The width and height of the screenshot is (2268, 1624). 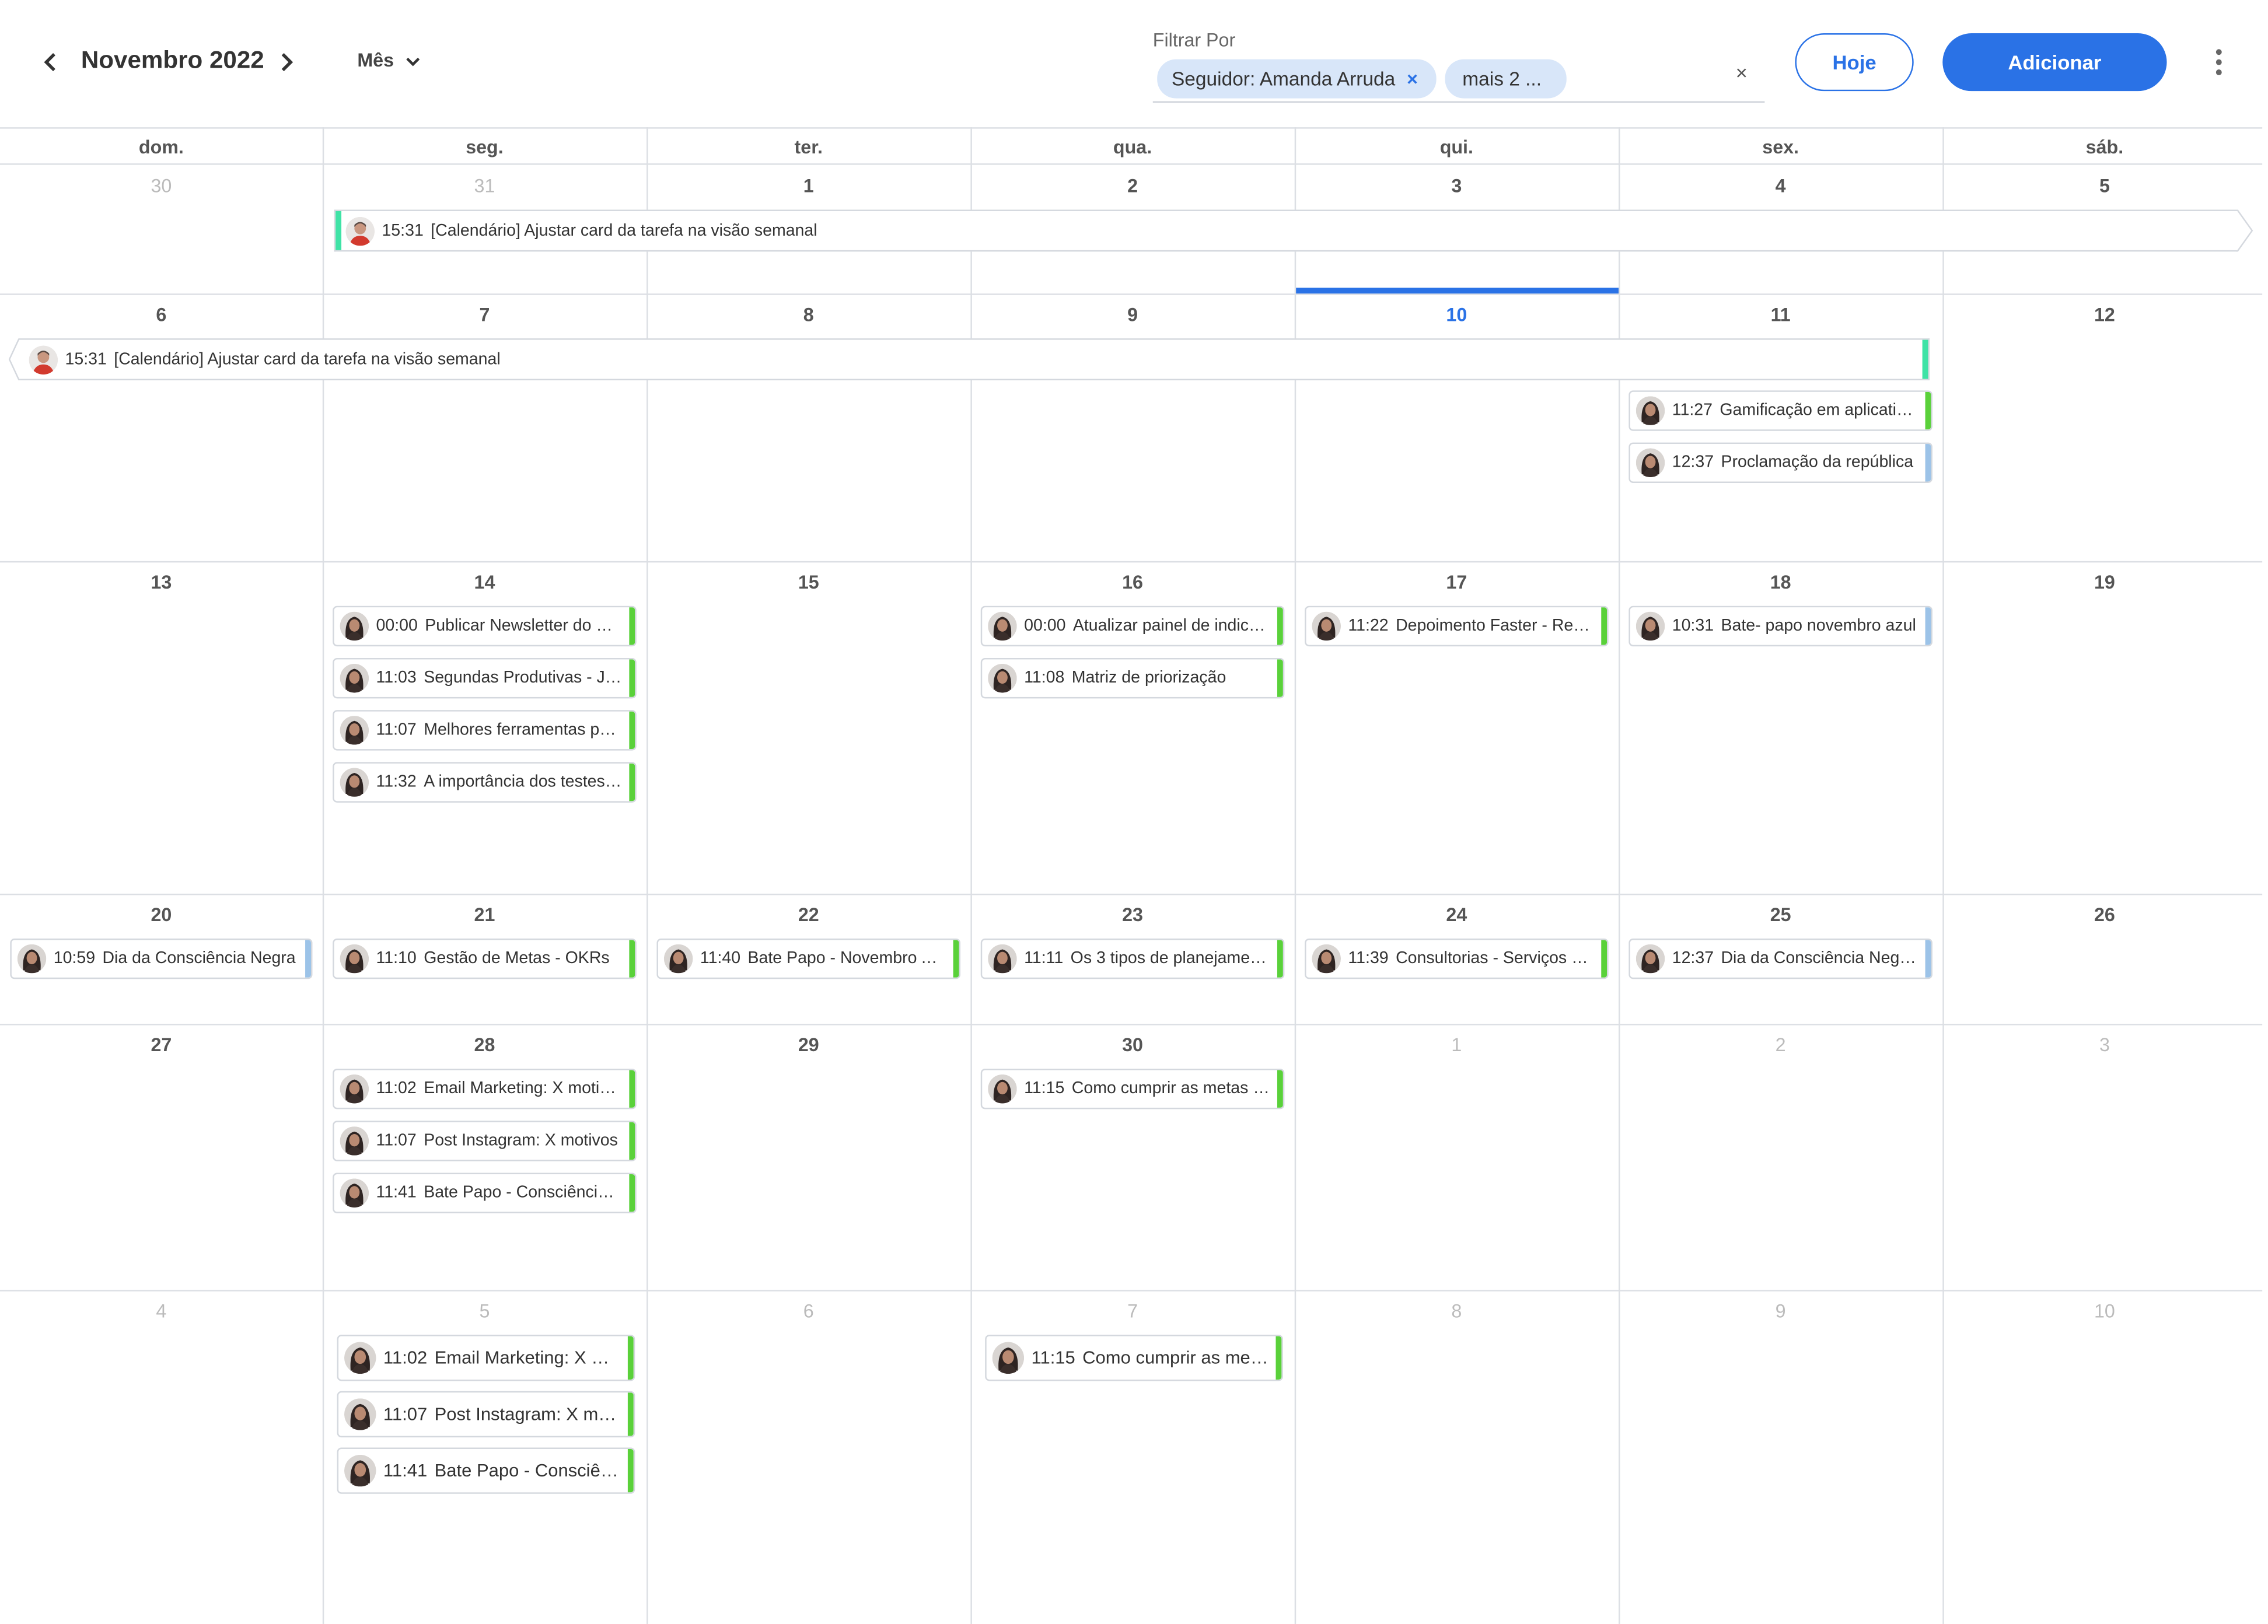 What do you see at coordinates (1780, 914) in the screenshot?
I see `day-number: 25` at bounding box center [1780, 914].